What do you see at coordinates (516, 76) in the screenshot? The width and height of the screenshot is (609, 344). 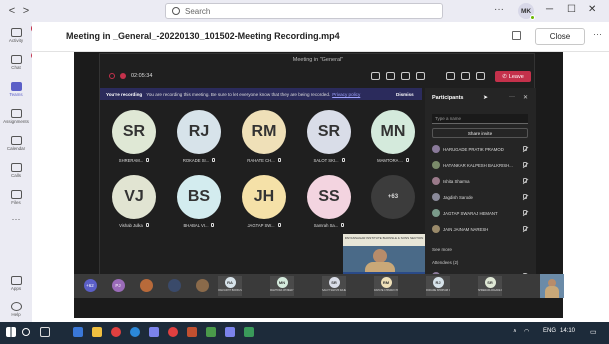 I see `leave-label: Leave` at bounding box center [516, 76].